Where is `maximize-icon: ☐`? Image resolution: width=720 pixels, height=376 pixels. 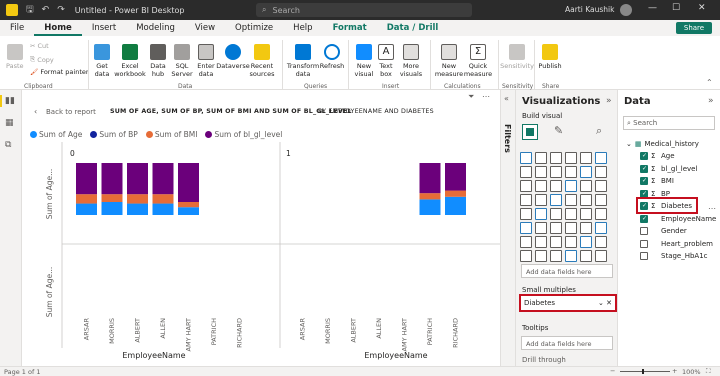
maximize-icon: ☐ is located at coordinates (676, 8).